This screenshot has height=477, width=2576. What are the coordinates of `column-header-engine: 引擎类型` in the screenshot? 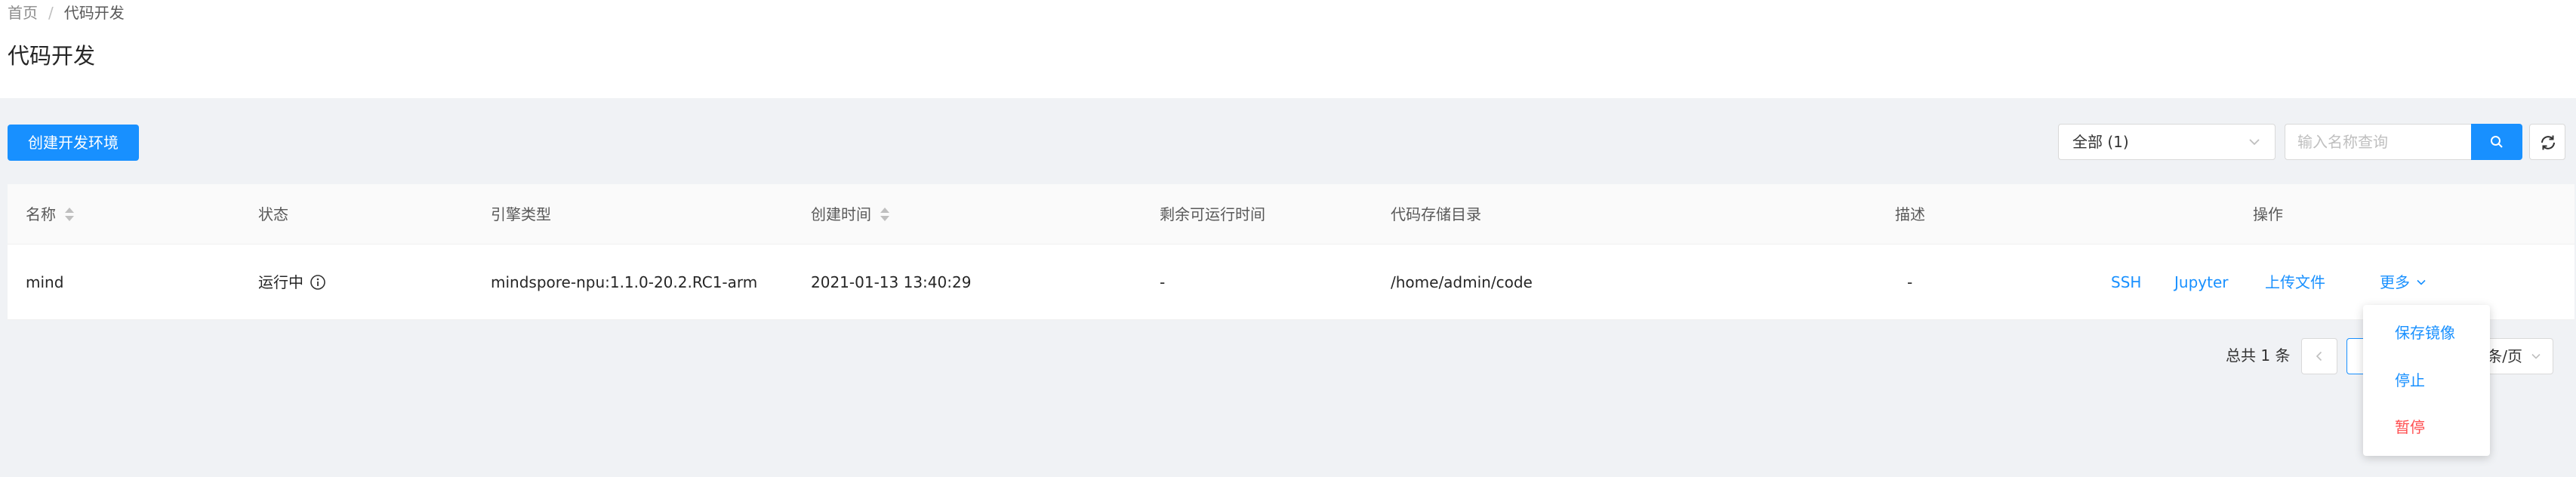 It's located at (521, 214).